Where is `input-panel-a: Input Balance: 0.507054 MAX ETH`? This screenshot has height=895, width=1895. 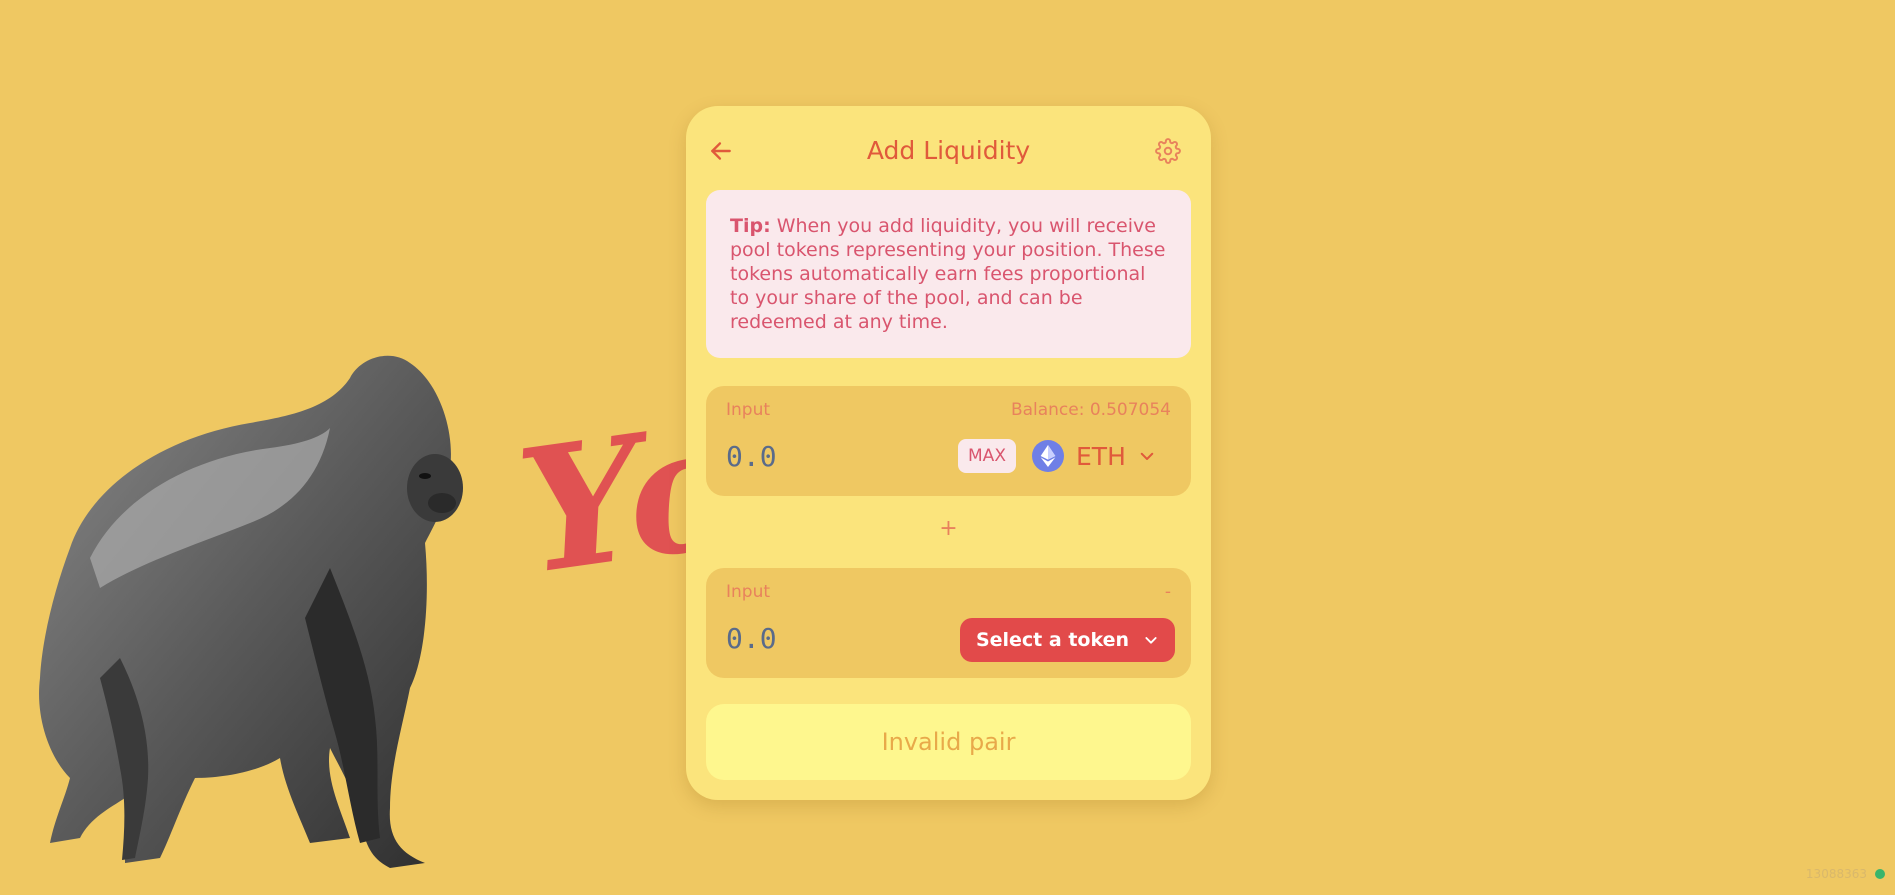
input-panel-a: Input Balance: 0.507054 MAX ETH is located at coordinates (948, 441).